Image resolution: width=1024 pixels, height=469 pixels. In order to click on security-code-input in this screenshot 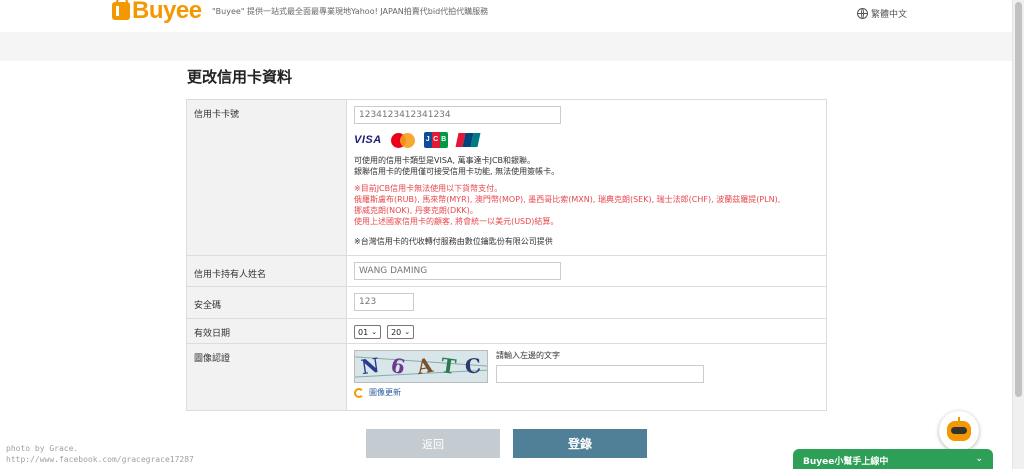, I will do `click(384, 302)`.